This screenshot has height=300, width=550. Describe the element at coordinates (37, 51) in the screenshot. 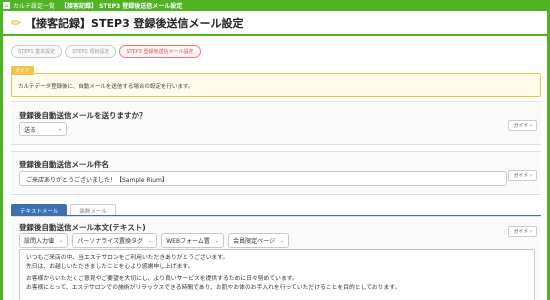

I see `step-1: STEP1 基本設定` at that location.